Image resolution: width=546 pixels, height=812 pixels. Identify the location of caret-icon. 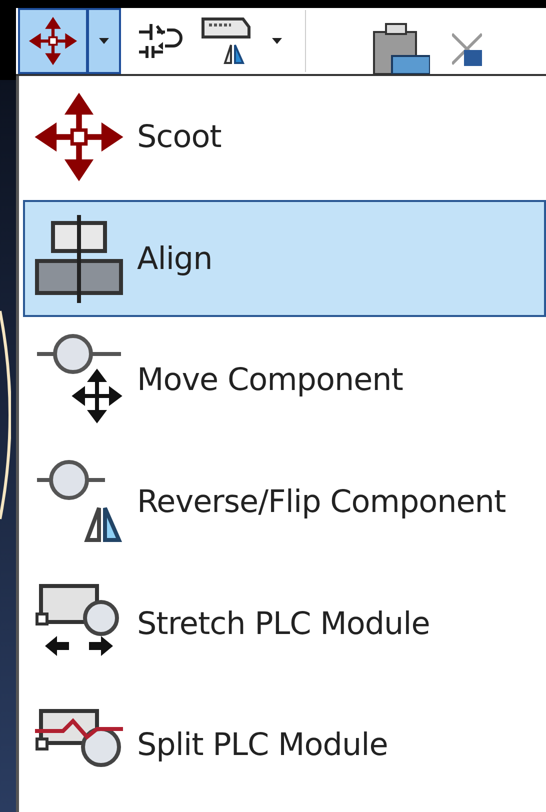
(277, 41).